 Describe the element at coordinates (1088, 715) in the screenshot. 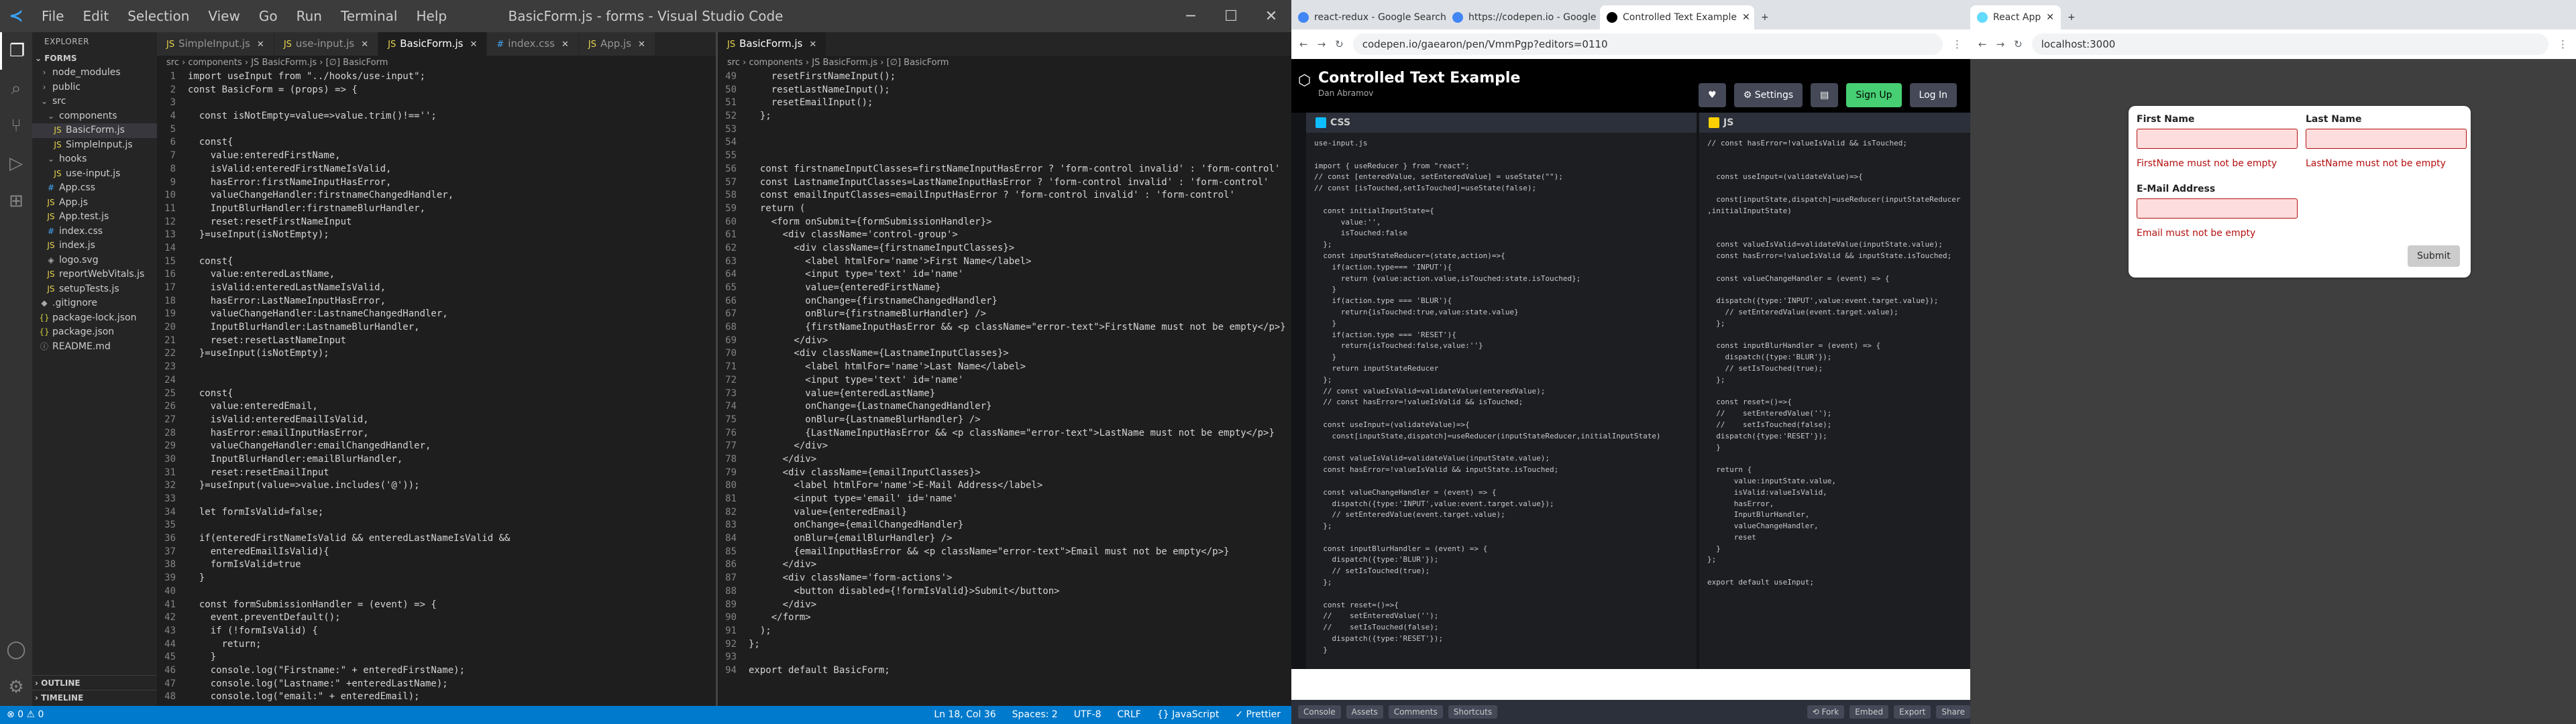

I see `status-item: UTF-8` at that location.